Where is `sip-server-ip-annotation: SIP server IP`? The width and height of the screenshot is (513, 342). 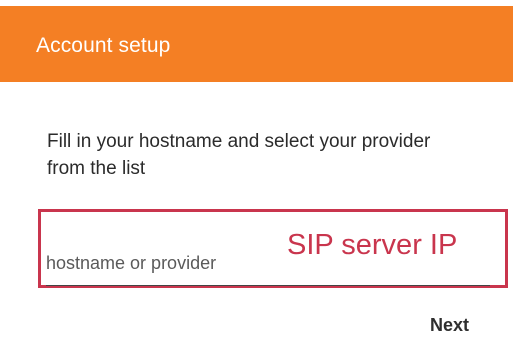
sip-server-ip-annotation: SIP server IP is located at coordinates (372, 245).